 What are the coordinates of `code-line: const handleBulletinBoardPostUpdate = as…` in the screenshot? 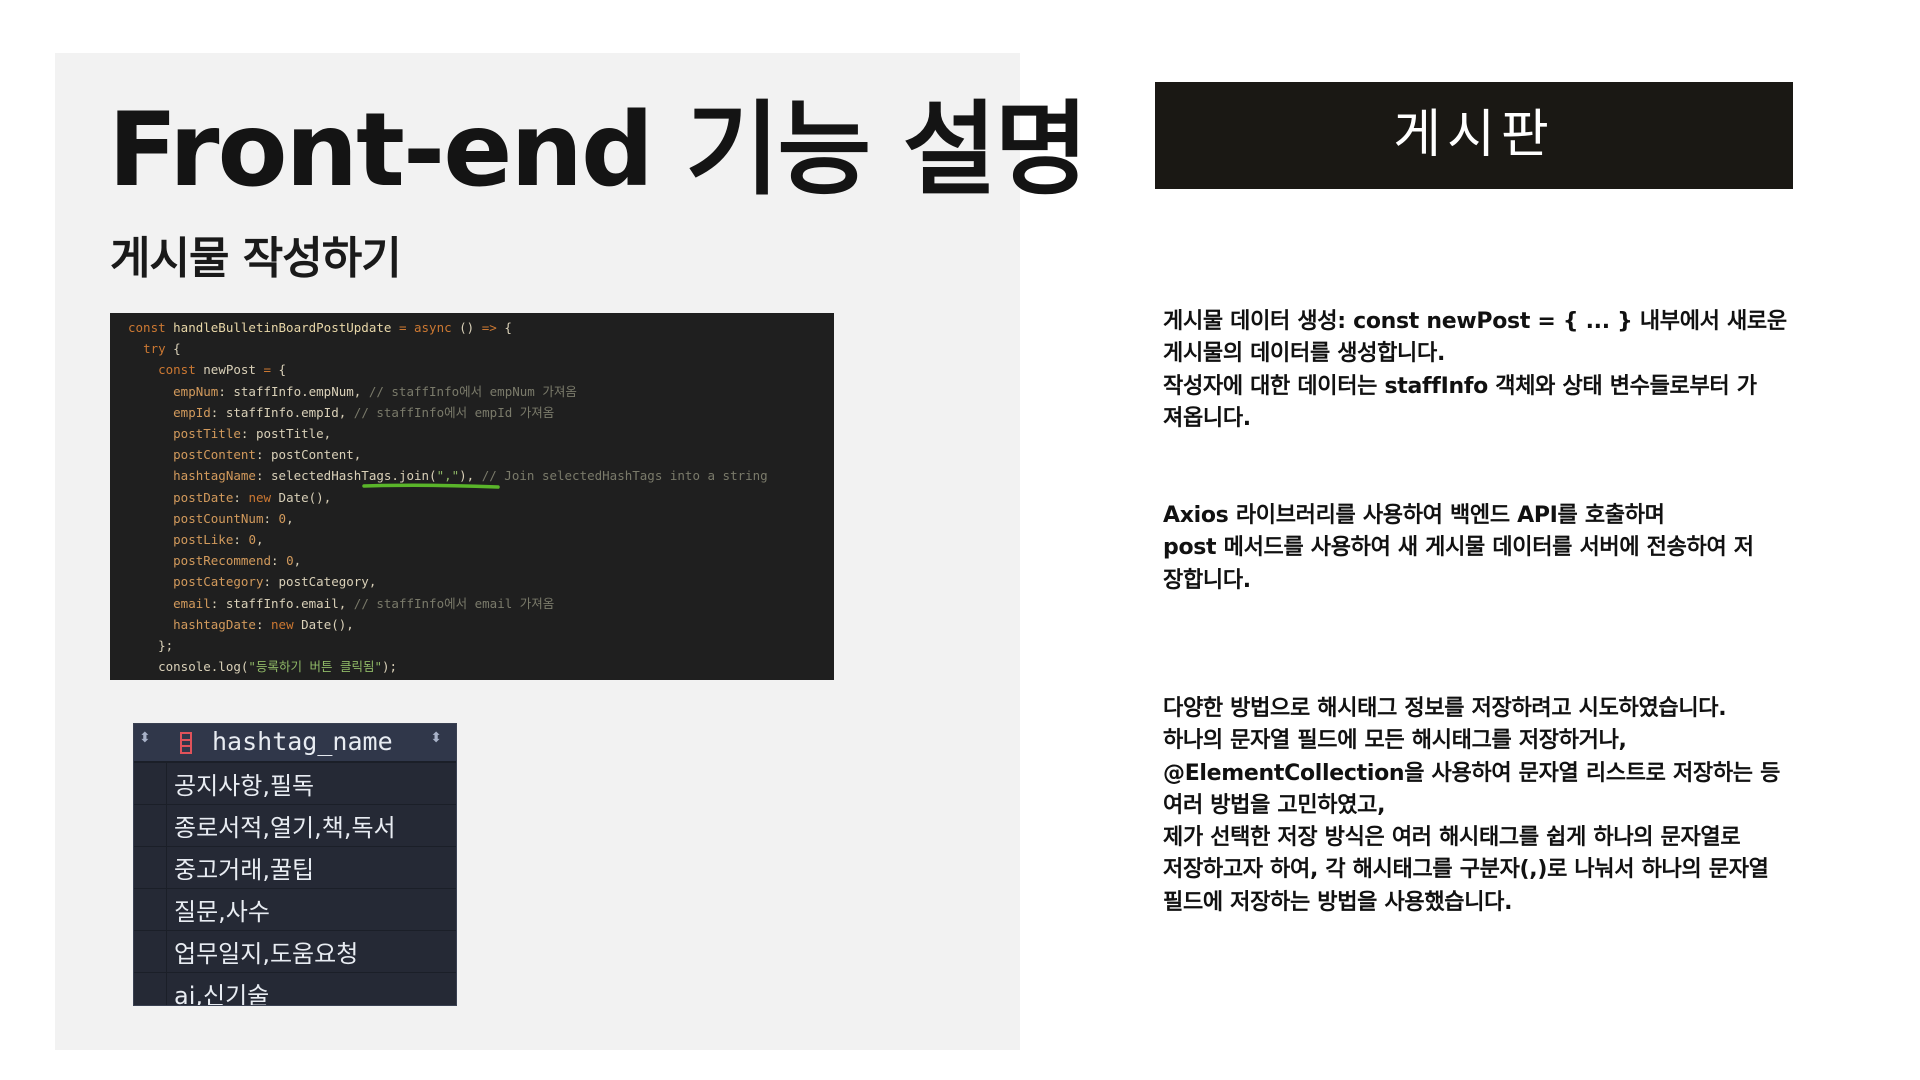 It's located at (320, 327).